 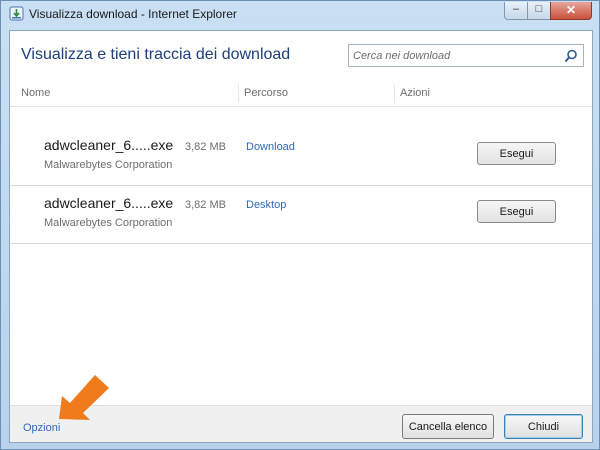 What do you see at coordinates (16, 13) in the screenshot?
I see `download-manager-icon` at bounding box center [16, 13].